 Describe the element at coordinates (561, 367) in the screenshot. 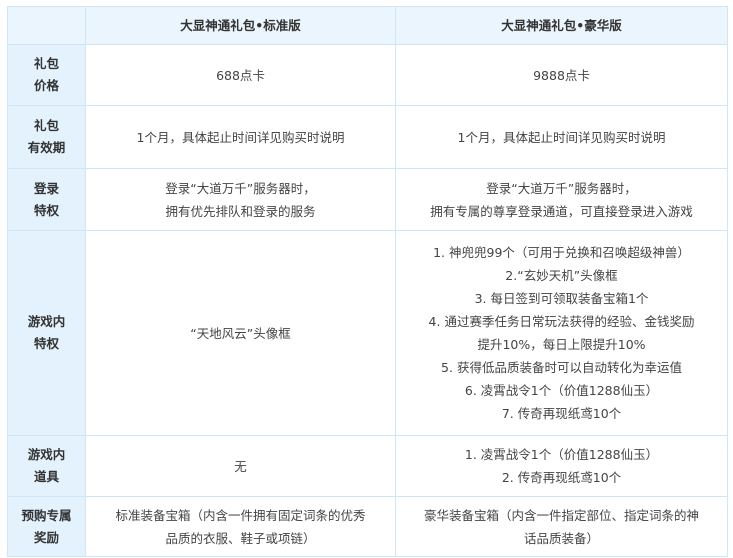

I see `list-item: 5. 获得低品质装备时可以自动转化为幸运值` at that location.